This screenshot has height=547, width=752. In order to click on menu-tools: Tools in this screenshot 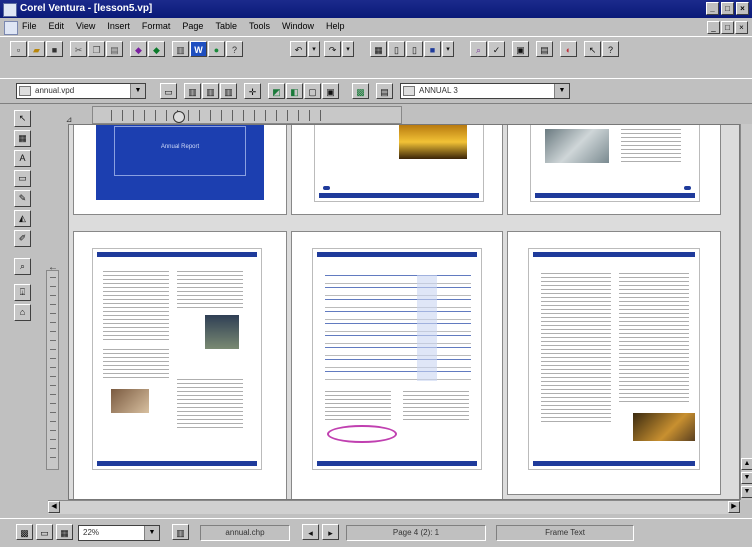, I will do `click(259, 26)`.